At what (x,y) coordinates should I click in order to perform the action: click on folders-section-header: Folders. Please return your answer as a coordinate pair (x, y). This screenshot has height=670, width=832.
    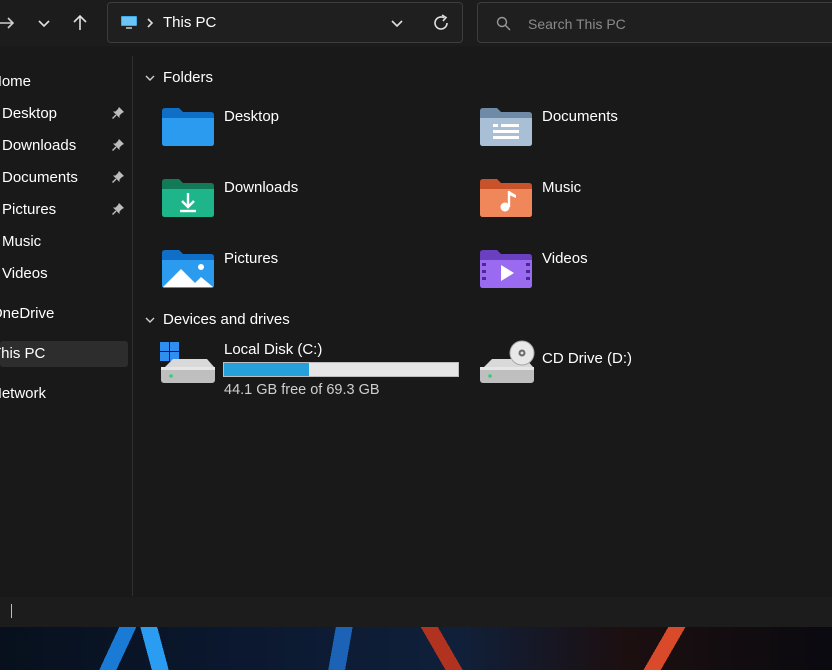
    Looking at the image, I should click on (179, 77).